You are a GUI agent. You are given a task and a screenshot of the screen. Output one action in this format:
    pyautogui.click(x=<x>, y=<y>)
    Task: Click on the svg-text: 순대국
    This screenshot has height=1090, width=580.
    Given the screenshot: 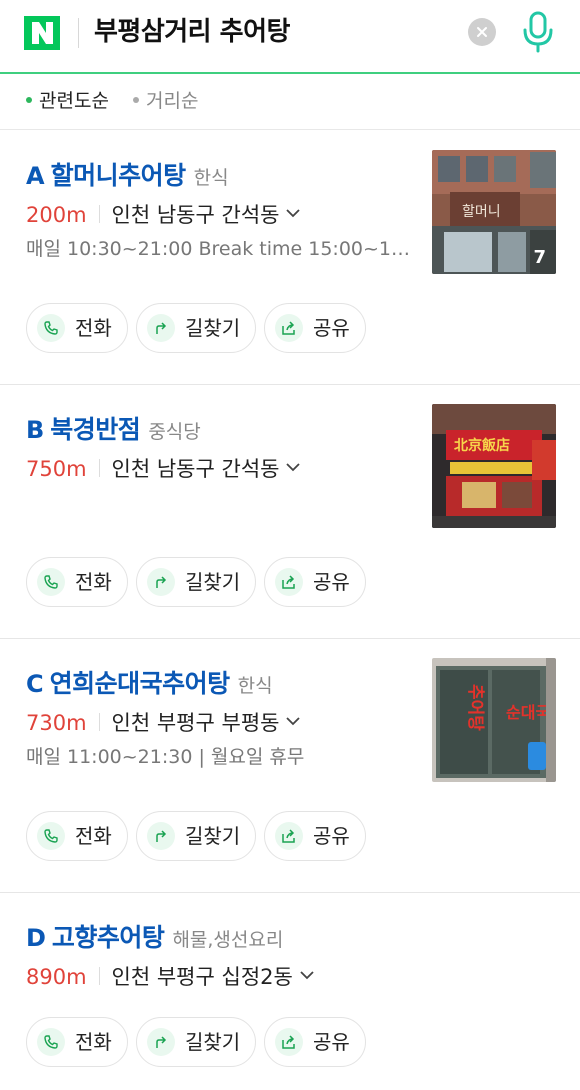 What is the action you would take?
    pyautogui.click(x=528, y=712)
    